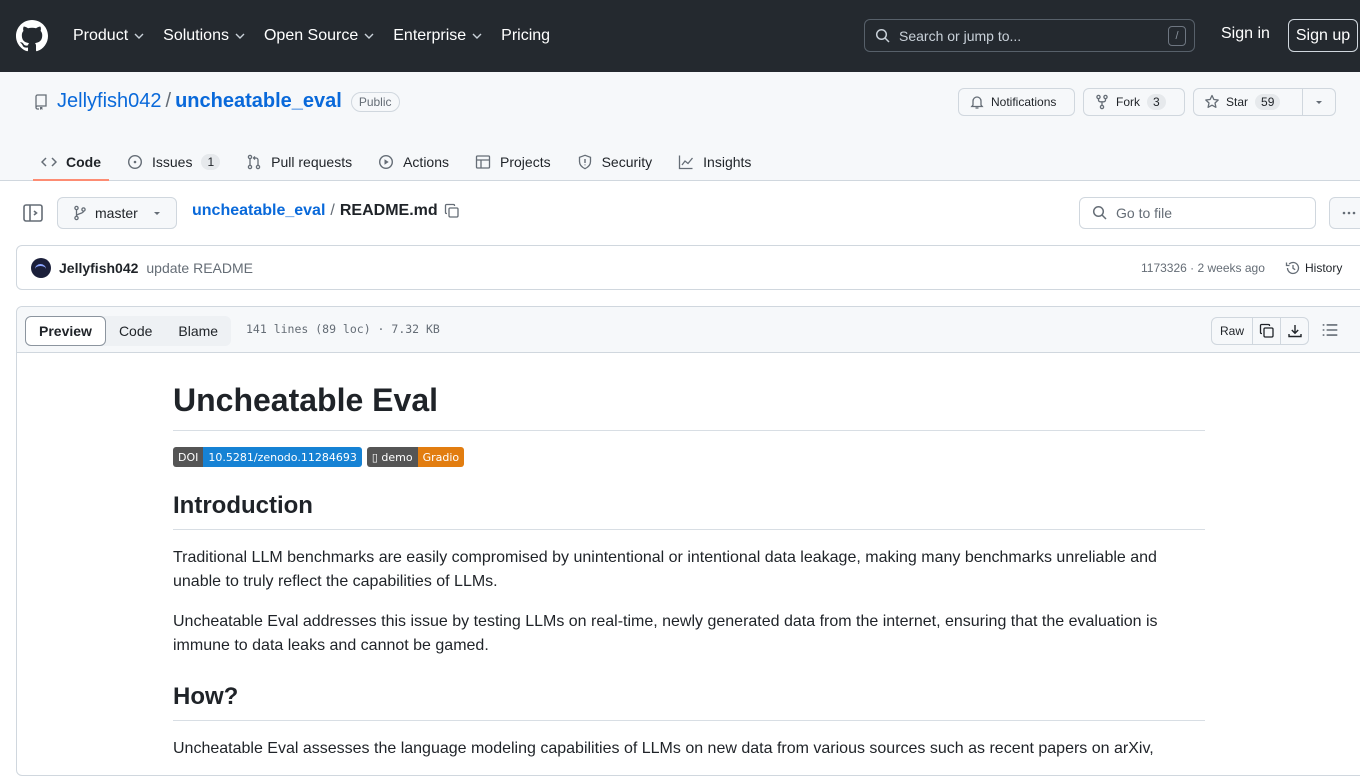 Image resolution: width=1360 pixels, height=776 pixels. I want to click on nav-pricing: Pricing, so click(525, 36).